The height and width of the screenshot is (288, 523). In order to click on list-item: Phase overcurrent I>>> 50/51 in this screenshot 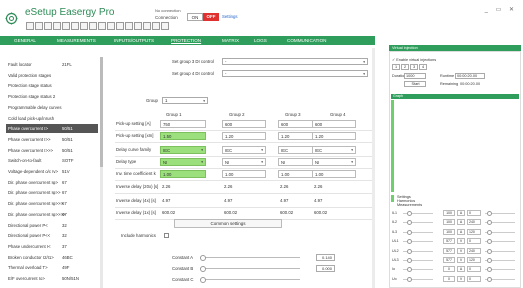, I will do `click(52, 150)`.